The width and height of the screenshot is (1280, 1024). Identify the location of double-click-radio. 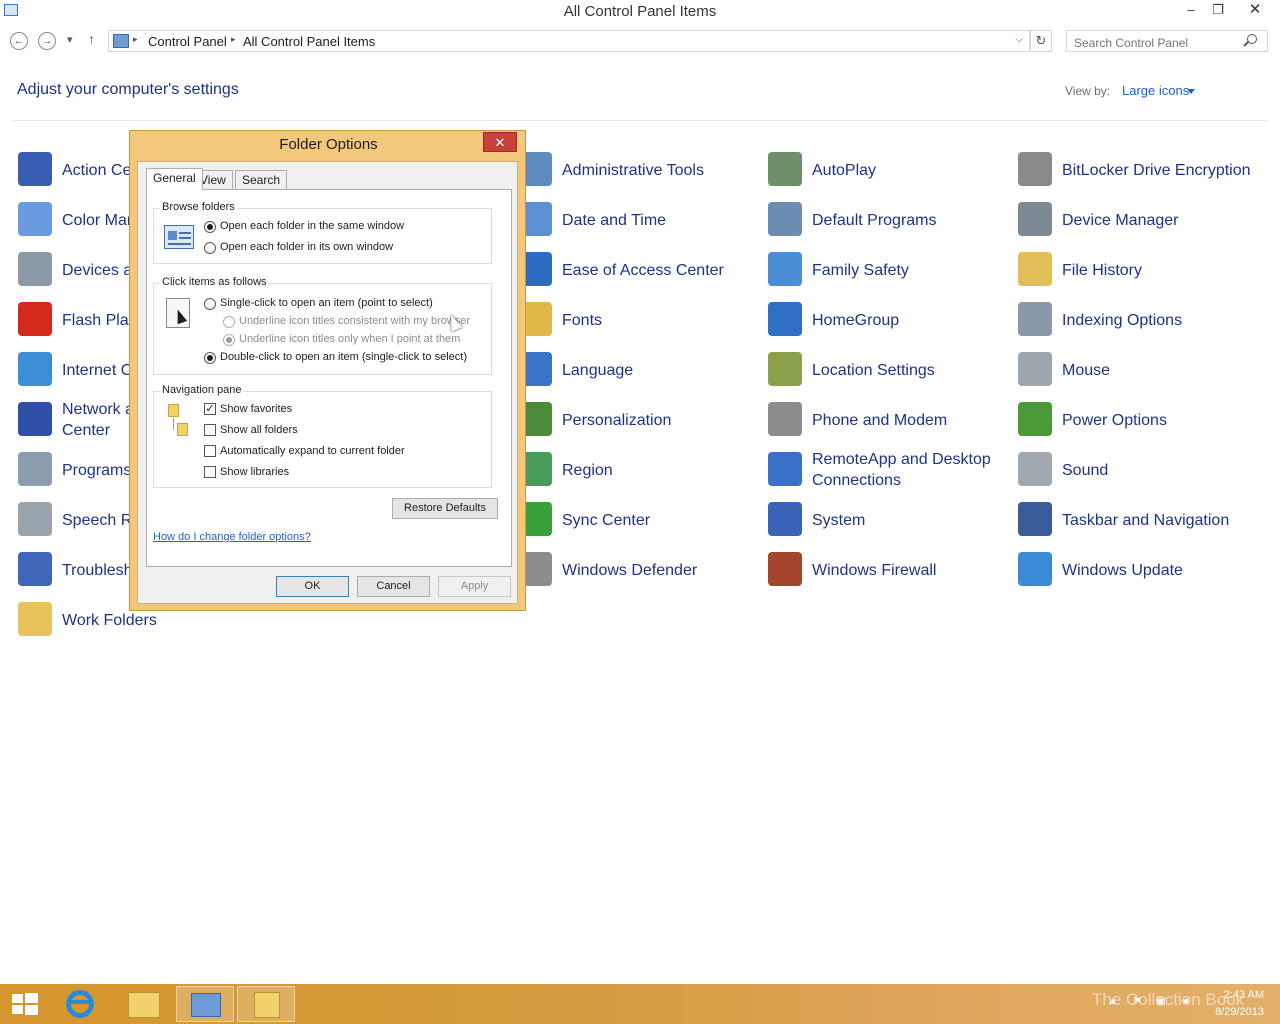
(210, 358).